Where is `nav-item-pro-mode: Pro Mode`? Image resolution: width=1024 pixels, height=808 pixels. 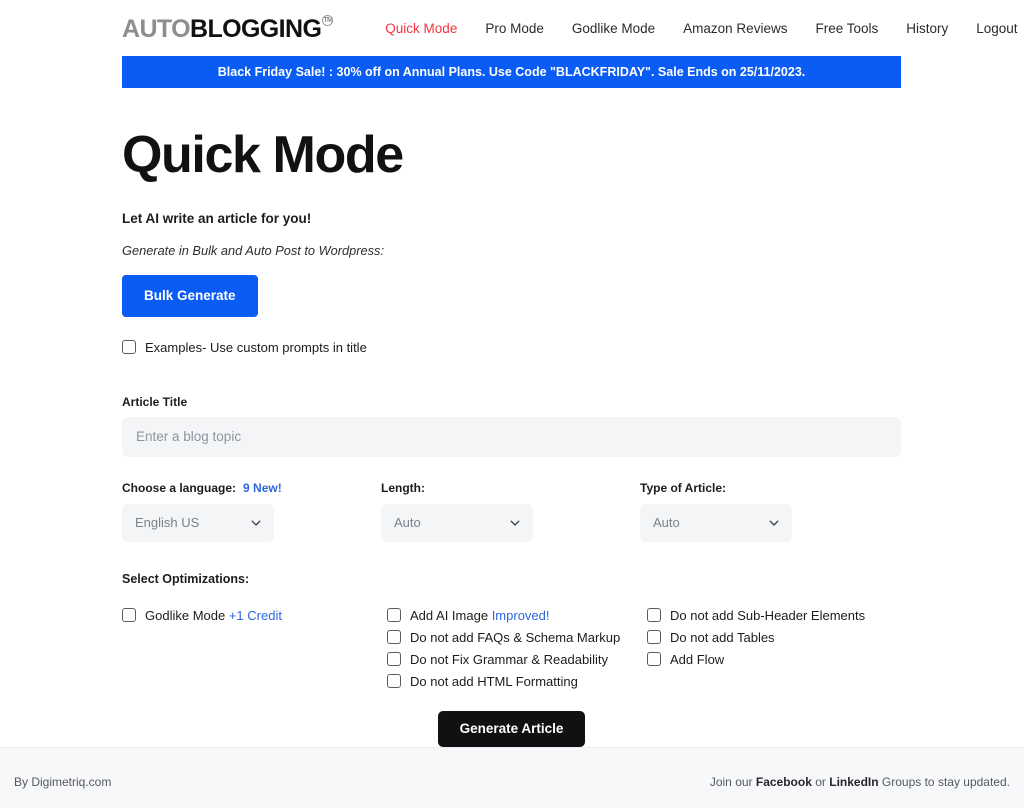 nav-item-pro-mode: Pro Mode is located at coordinates (514, 28).